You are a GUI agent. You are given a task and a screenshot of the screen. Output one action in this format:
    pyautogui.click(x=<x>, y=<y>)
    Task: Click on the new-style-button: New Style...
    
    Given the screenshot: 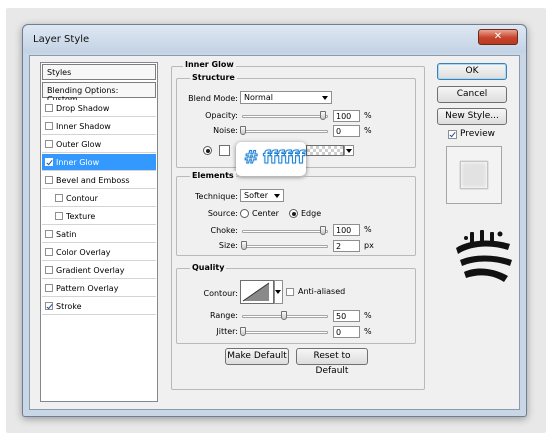 What is the action you would take?
    pyautogui.click(x=472, y=116)
    